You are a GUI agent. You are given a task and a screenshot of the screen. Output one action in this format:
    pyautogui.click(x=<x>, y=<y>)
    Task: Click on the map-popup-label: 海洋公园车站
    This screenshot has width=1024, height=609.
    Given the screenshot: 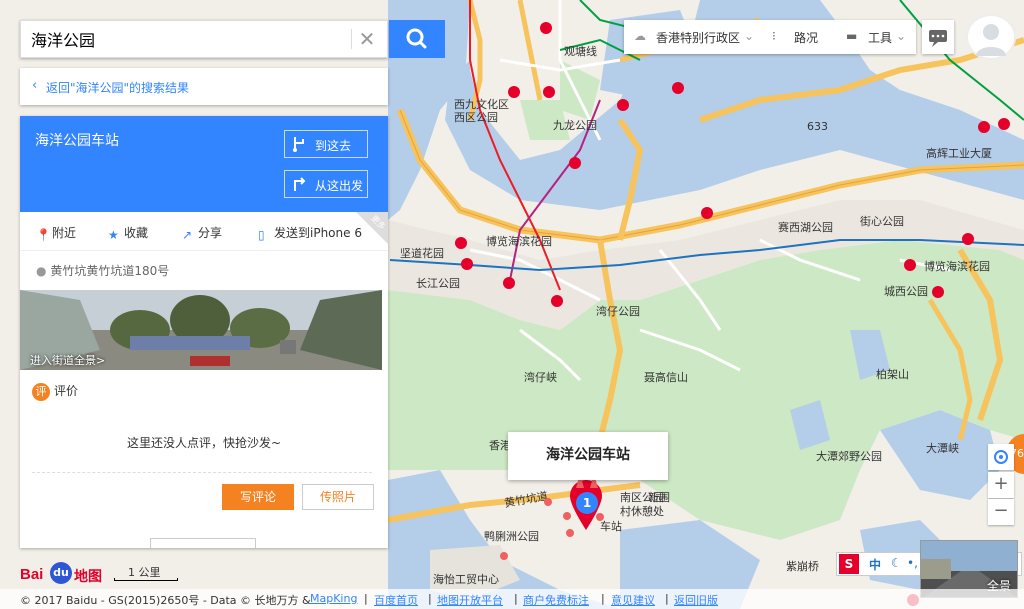 What is the action you would take?
    pyautogui.click(x=588, y=456)
    